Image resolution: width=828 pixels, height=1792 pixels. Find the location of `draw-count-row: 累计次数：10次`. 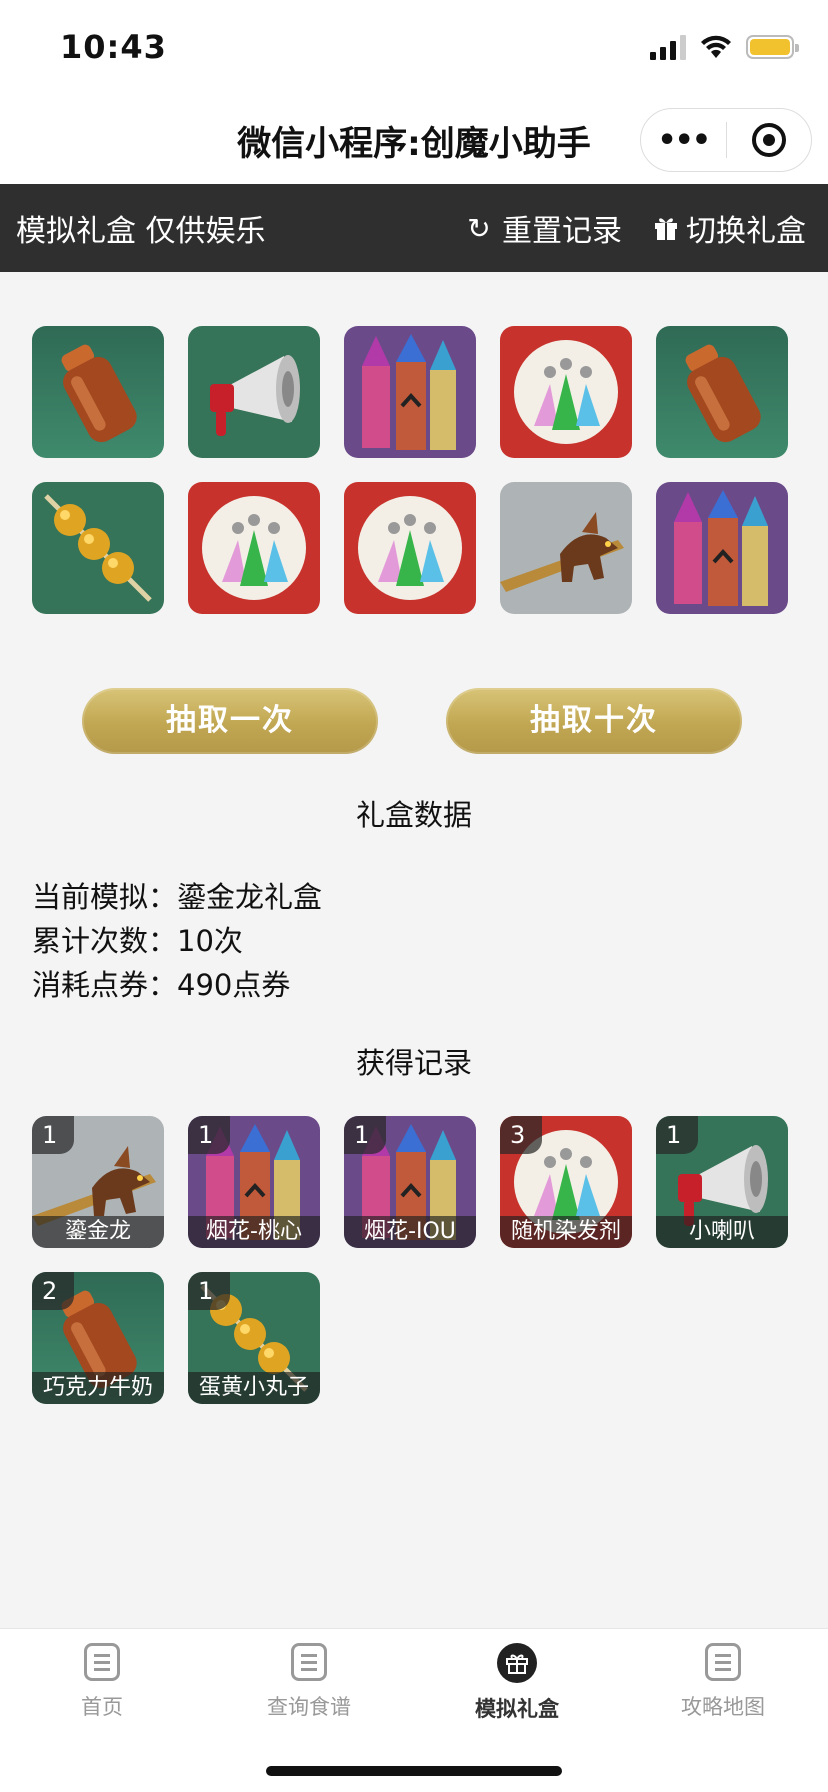

draw-count-row: 累计次数：10次 is located at coordinates (137, 939).